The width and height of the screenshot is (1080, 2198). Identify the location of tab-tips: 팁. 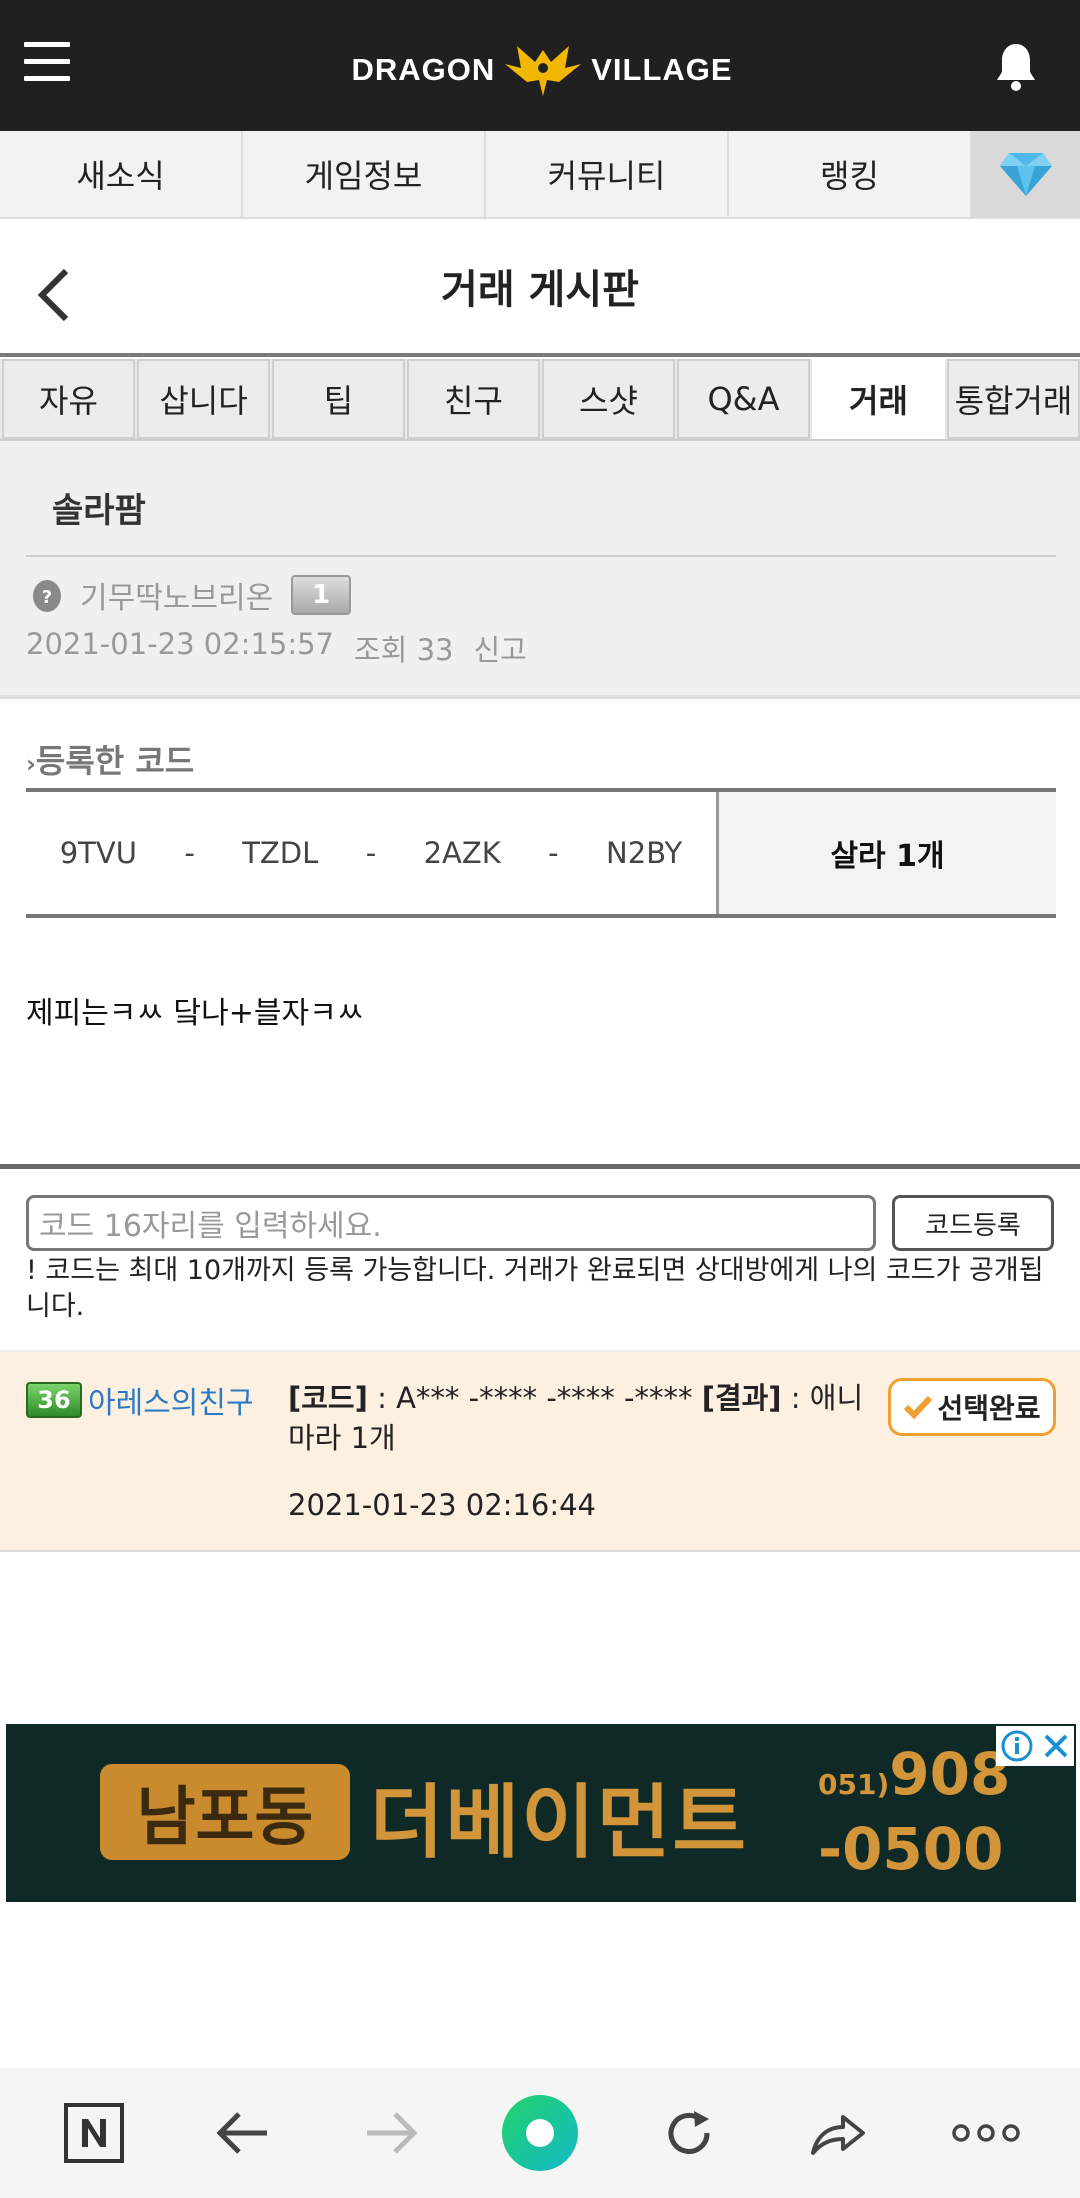
(338, 399).